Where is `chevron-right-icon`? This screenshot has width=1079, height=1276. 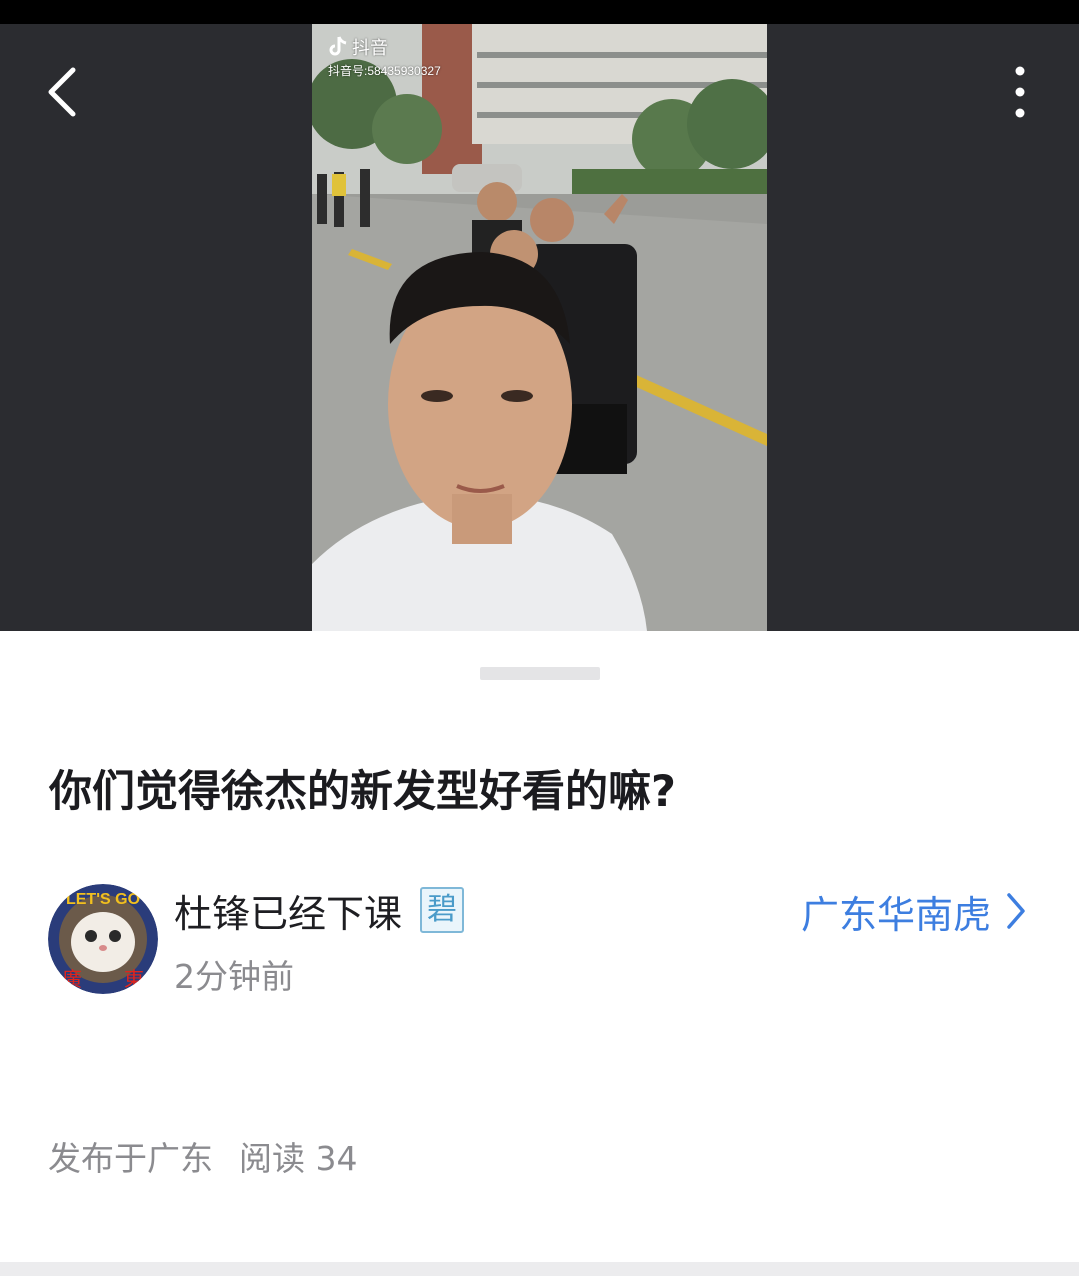
chevron-right-icon is located at coordinates (1016, 911).